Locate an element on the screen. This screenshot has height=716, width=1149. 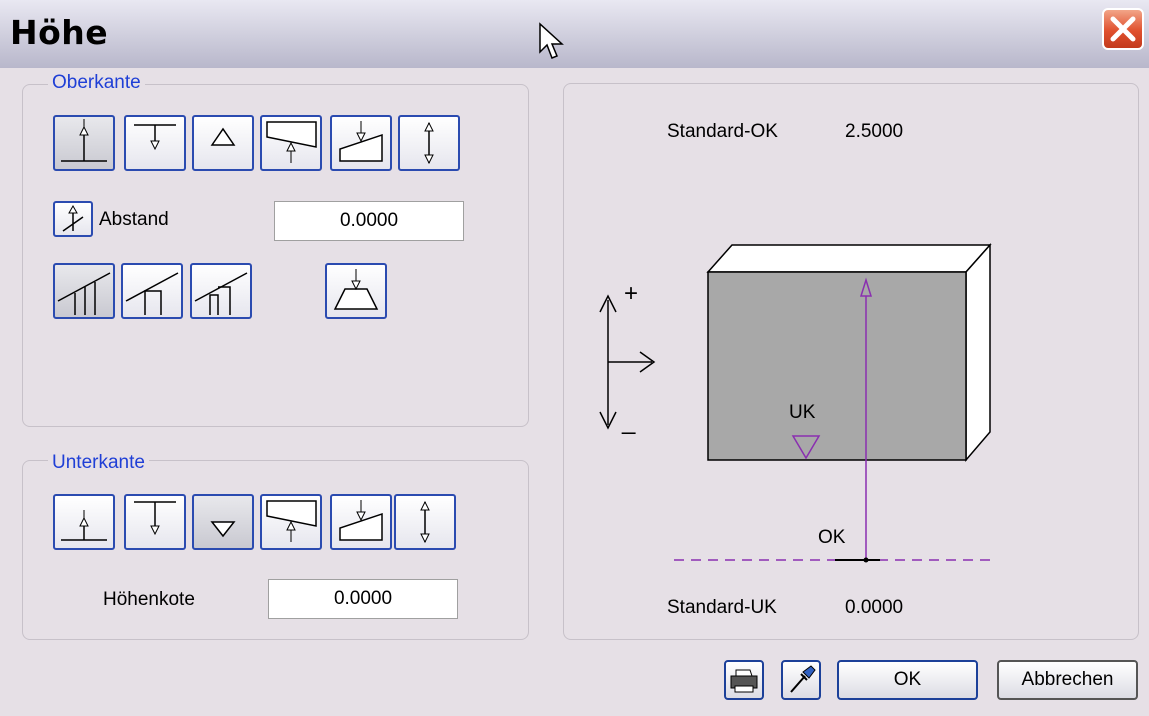
standard-uk-value: 0.0000 is located at coordinates (874, 607).